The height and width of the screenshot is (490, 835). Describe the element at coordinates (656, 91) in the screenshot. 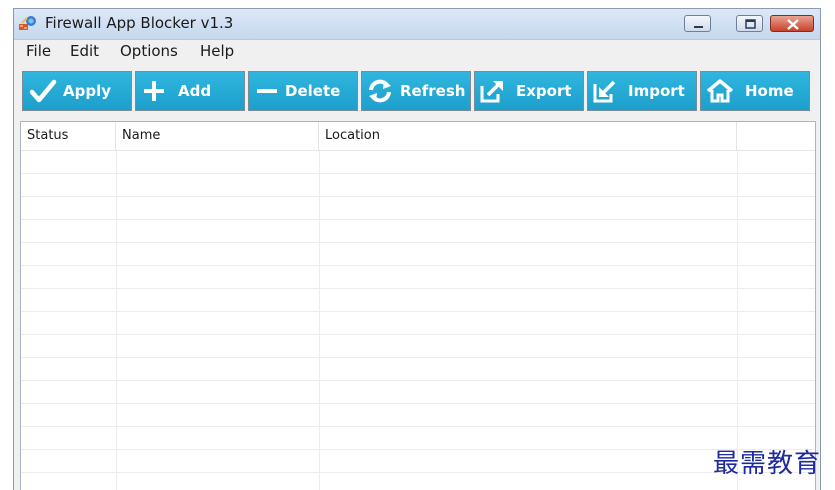

I see `import-label: Import` at that location.